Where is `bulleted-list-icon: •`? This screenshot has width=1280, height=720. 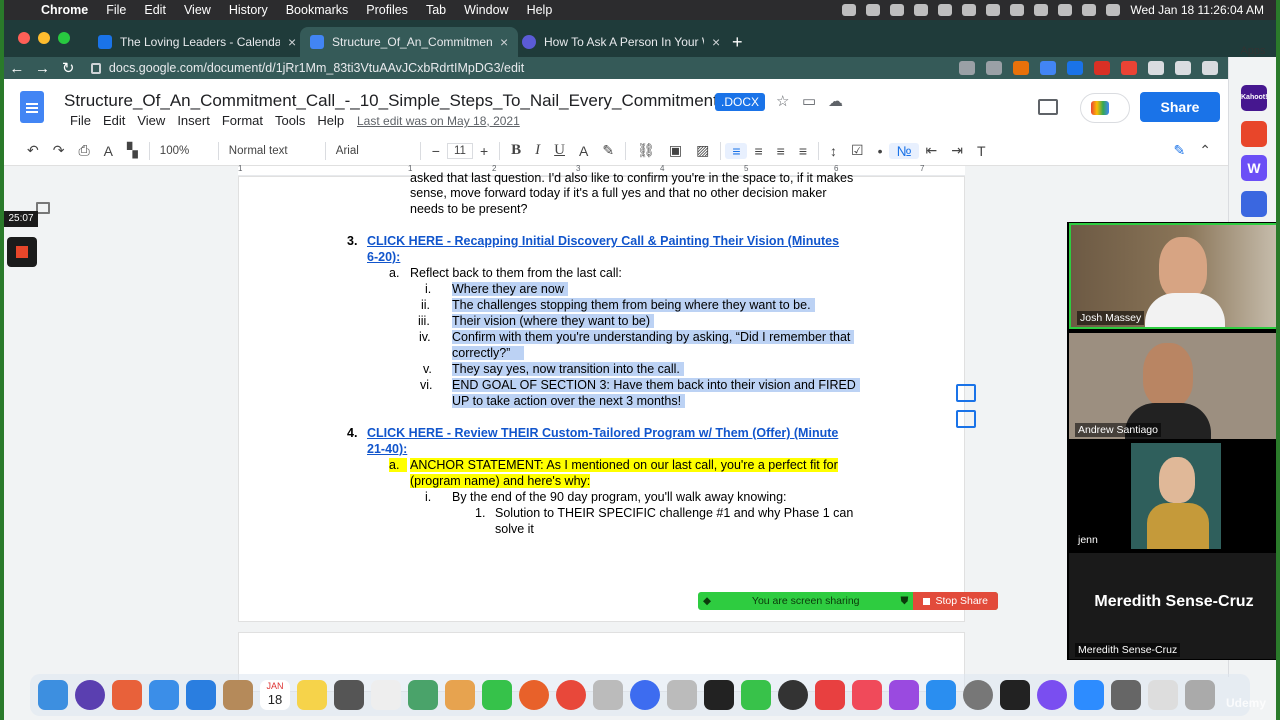 bulleted-list-icon: • is located at coordinates (880, 151).